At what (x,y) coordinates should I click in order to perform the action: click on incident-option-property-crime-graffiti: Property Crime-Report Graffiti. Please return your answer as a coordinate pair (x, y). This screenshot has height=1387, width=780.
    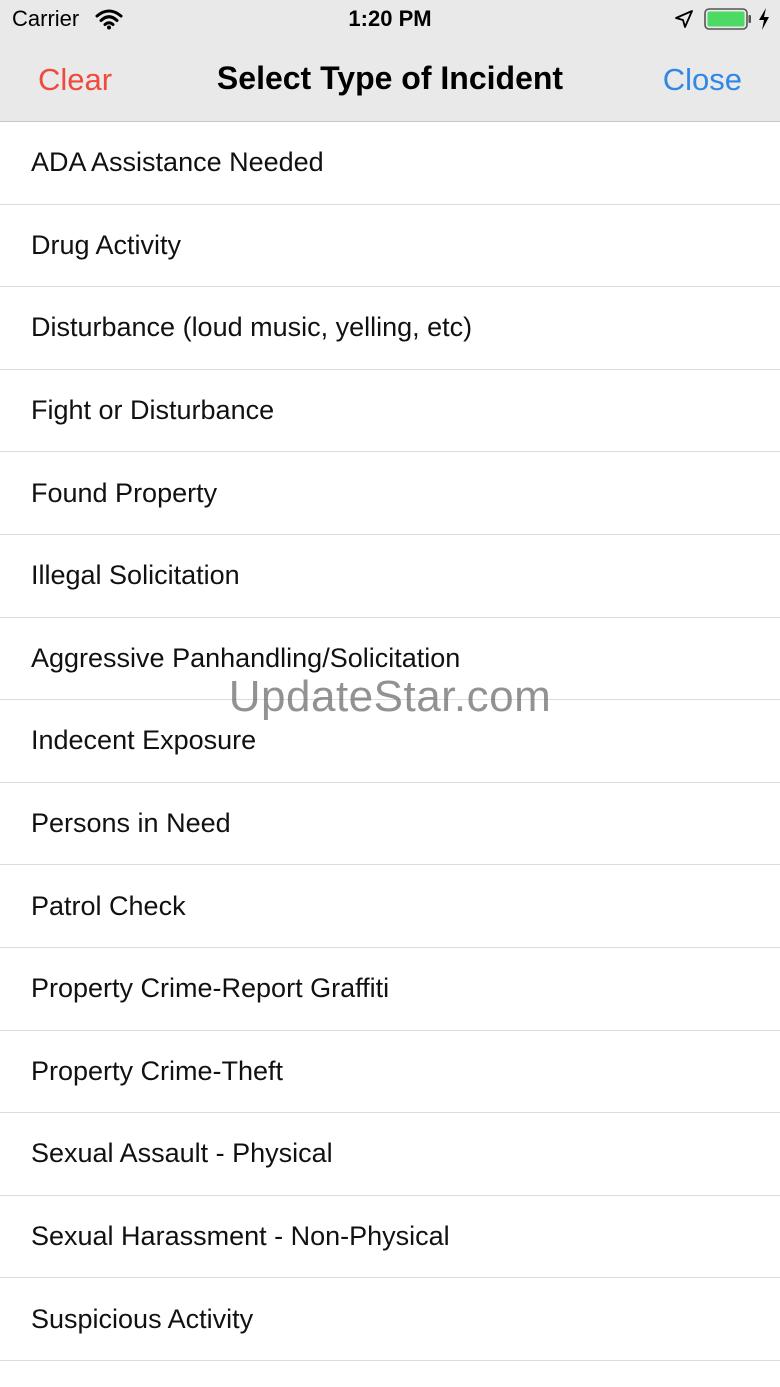
    Looking at the image, I should click on (390, 989).